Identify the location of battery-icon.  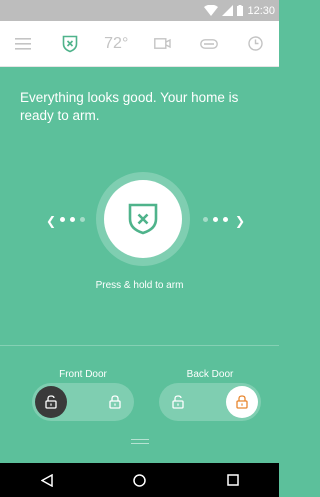
(240, 10).